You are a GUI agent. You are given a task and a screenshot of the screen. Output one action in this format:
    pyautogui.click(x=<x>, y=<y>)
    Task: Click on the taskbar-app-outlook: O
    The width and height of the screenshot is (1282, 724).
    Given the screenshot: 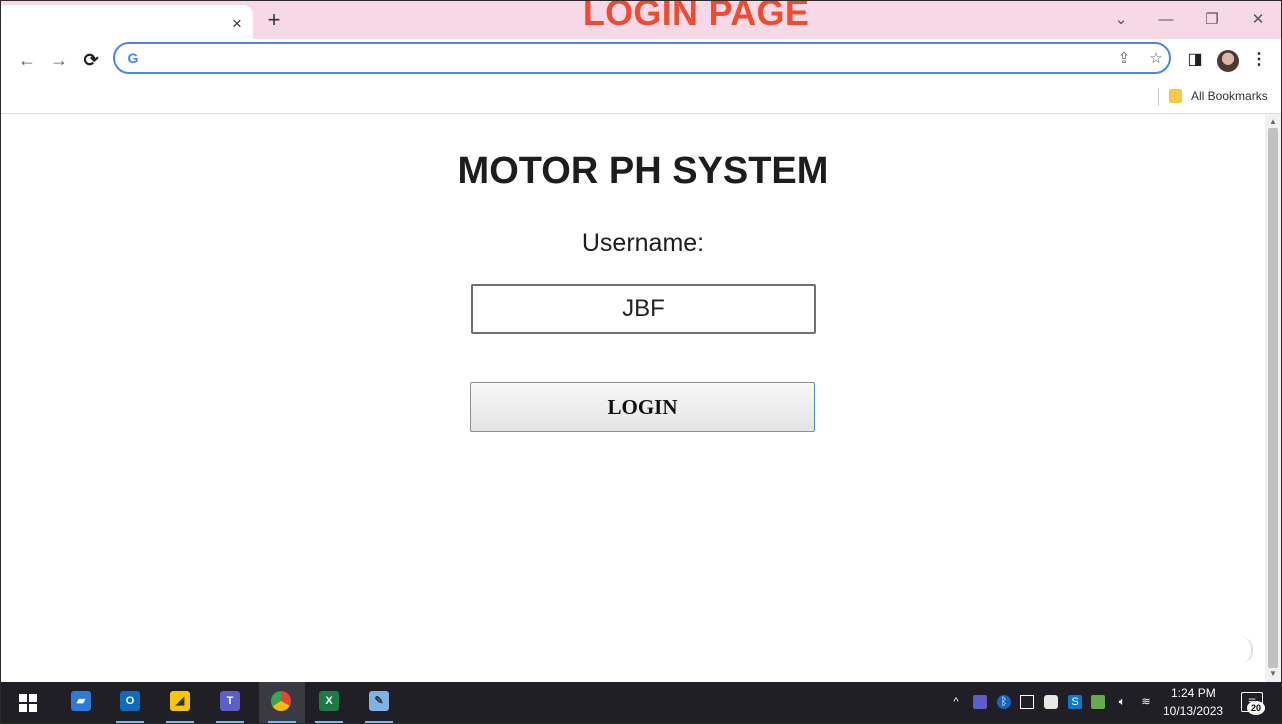 What is the action you would take?
    pyautogui.click(x=130, y=702)
    